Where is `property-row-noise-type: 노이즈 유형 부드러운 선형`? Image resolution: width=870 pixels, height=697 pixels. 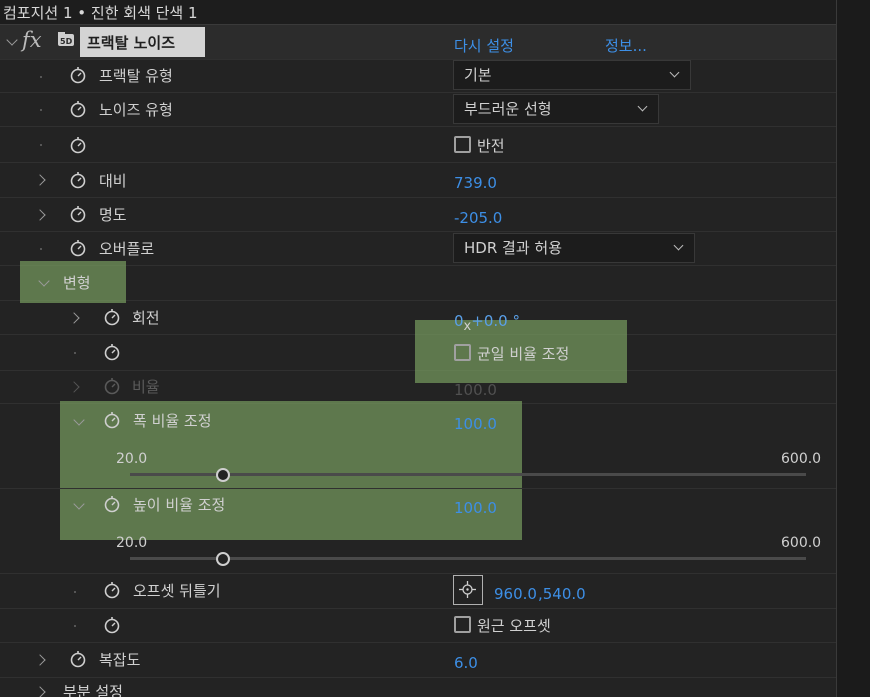 property-row-noise-type: 노이즈 유형 부드러운 선형 is located at coordinates (418, 110).